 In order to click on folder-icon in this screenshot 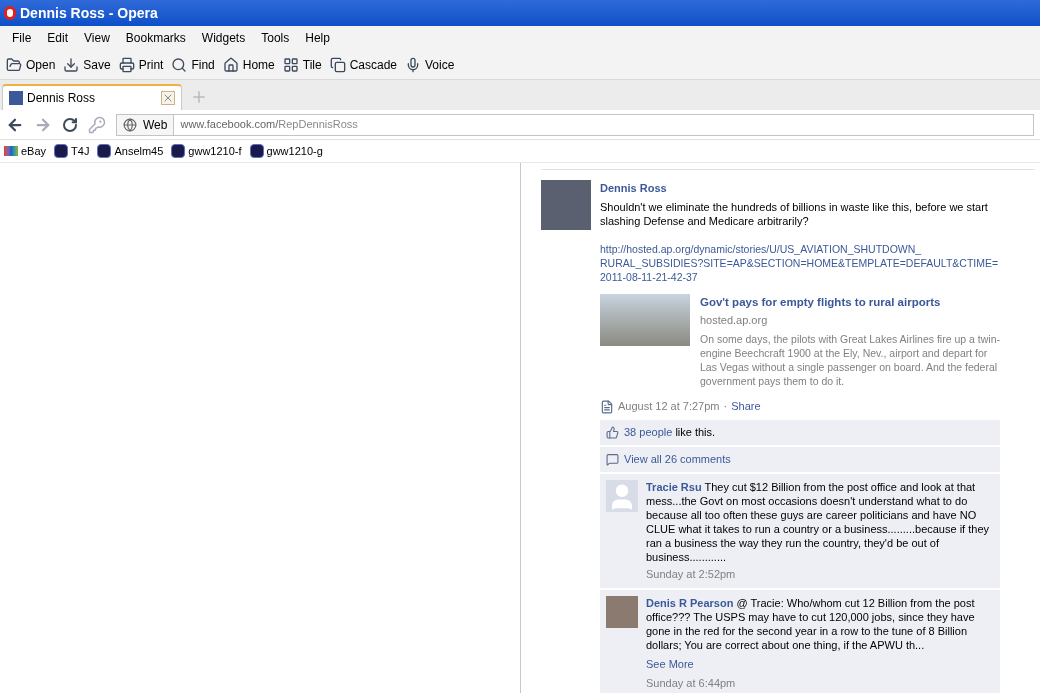, I will do `click(14, 64)`.